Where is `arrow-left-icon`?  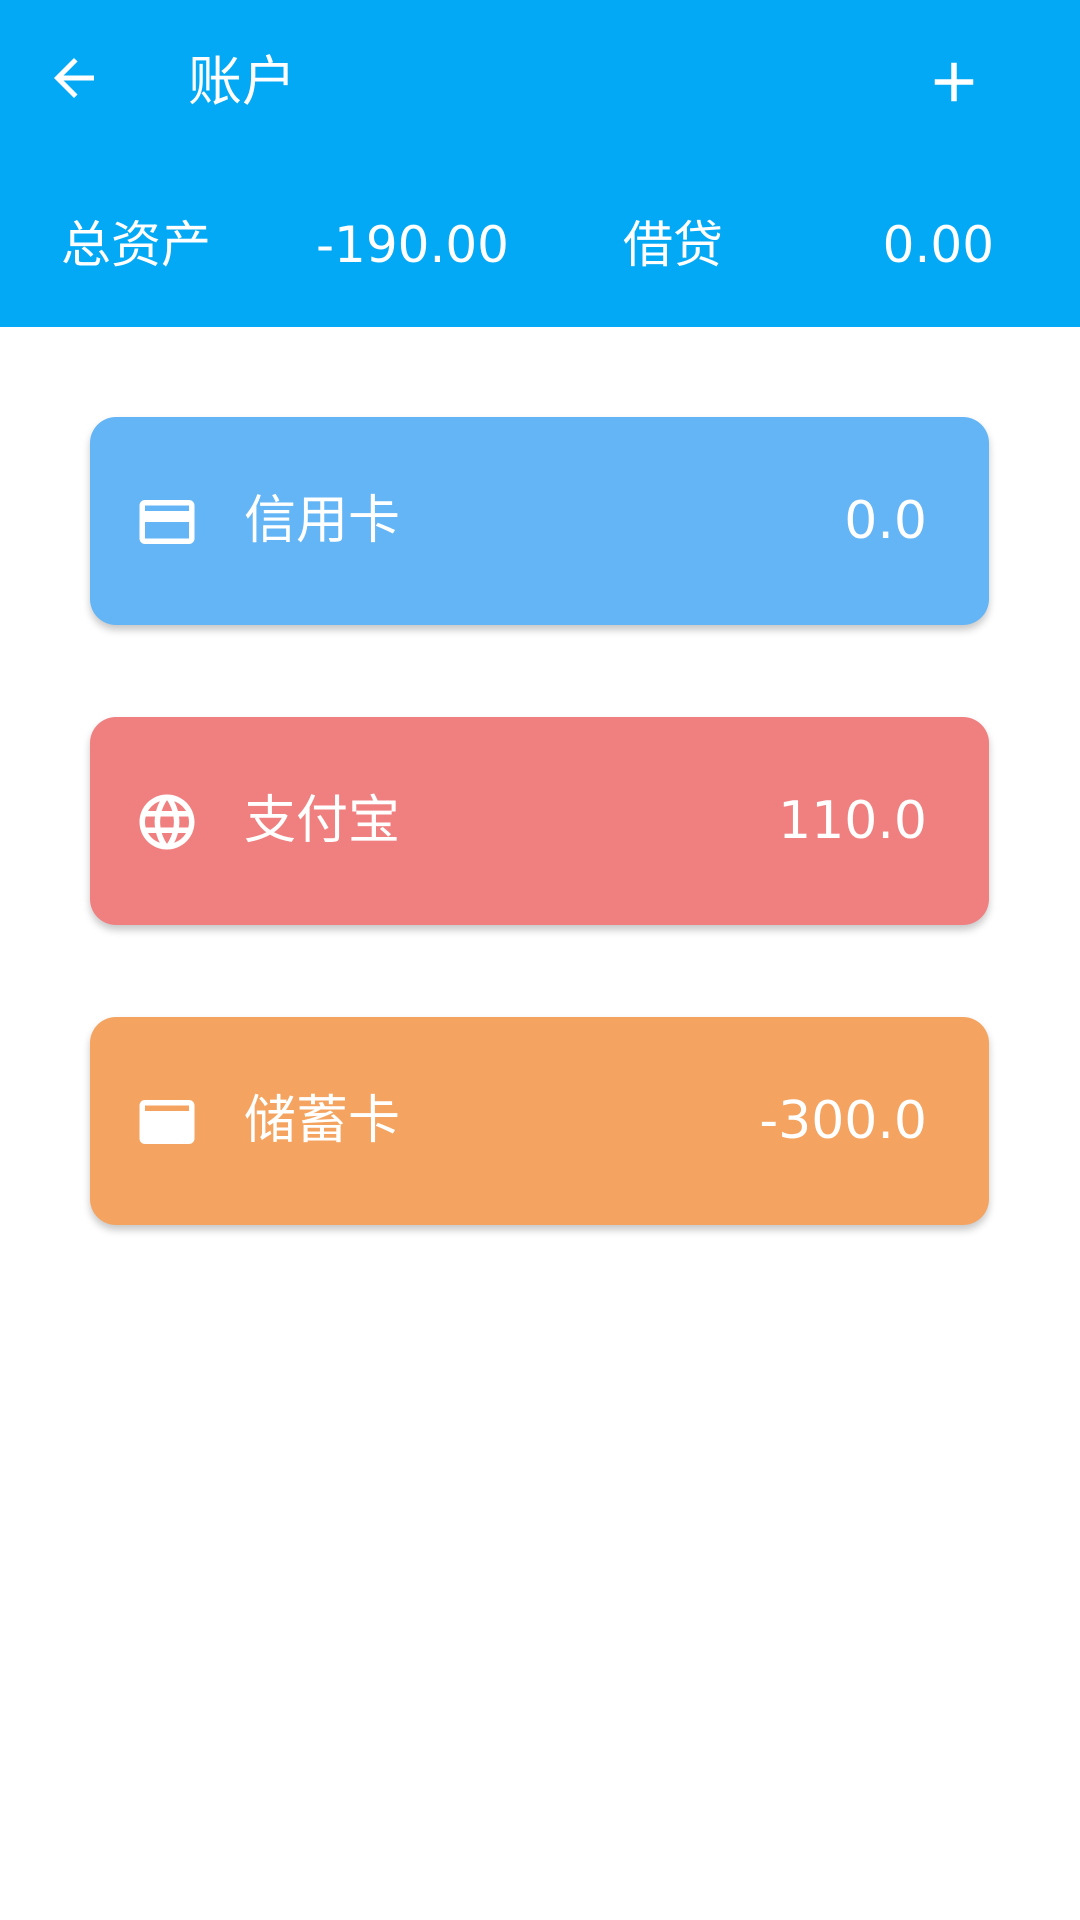 arrow-left-icon is located at coordinates (74, 78).